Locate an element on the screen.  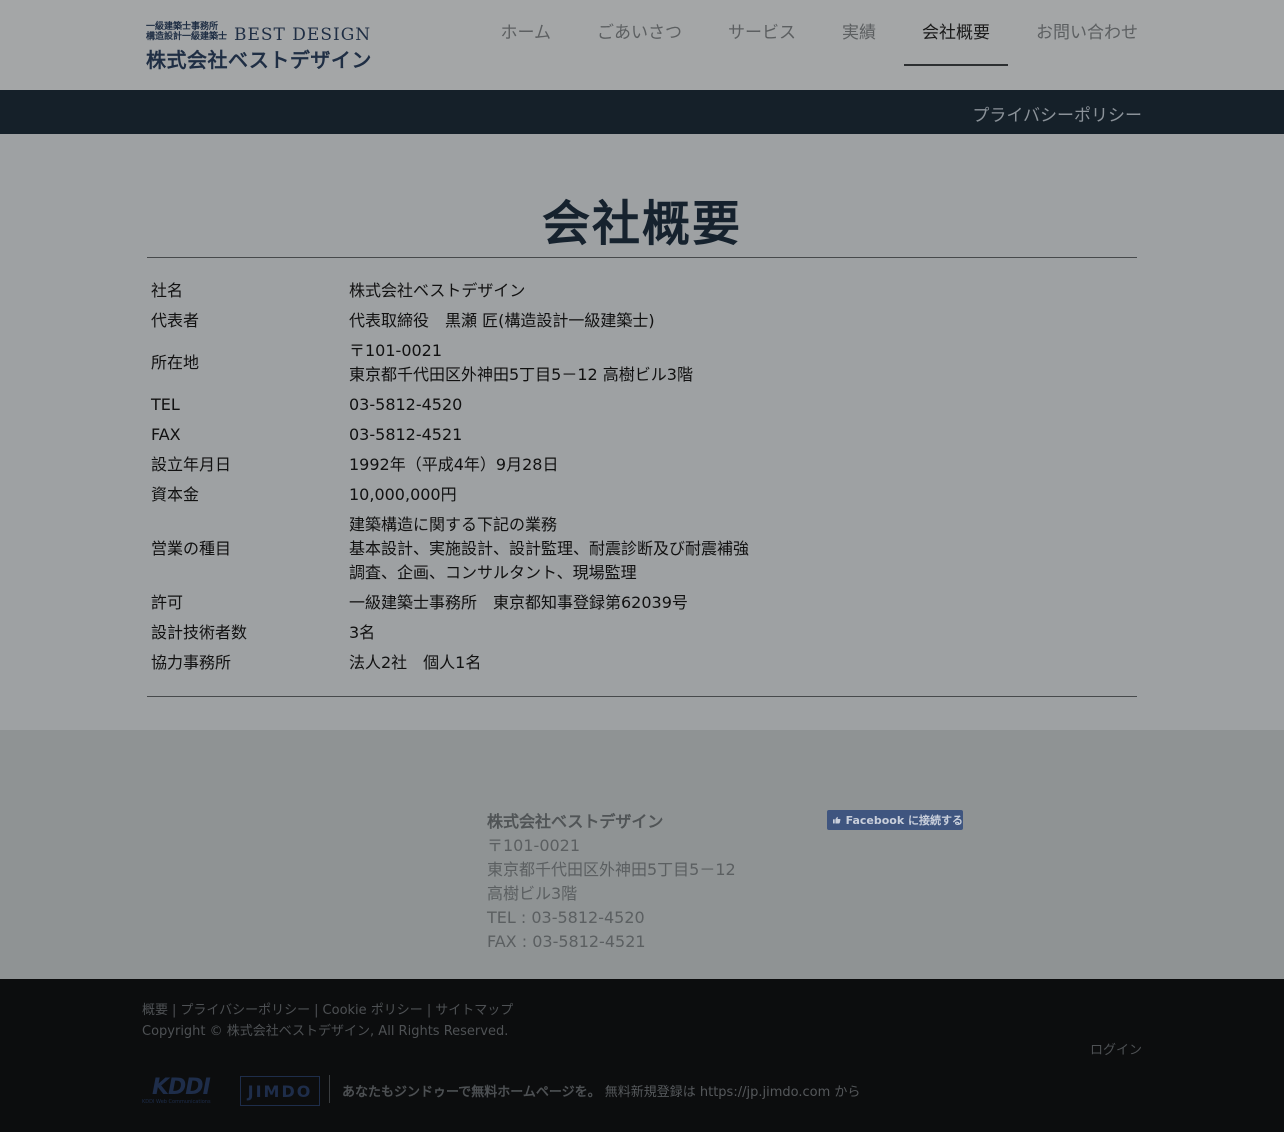
info-row: 代表者 代表取締役 黒瀬 匠(構造設計一級建築士) is located at coordinates (642, 321).